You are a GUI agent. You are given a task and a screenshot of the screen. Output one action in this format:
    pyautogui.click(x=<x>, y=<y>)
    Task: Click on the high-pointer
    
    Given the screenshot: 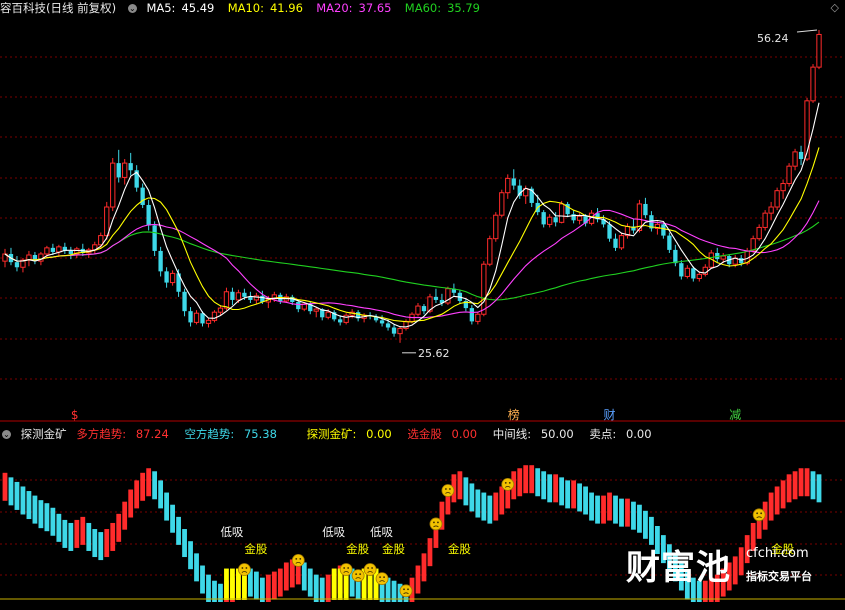 What is the action you would take?
    pyautogui.click(x=807, y=31)
    